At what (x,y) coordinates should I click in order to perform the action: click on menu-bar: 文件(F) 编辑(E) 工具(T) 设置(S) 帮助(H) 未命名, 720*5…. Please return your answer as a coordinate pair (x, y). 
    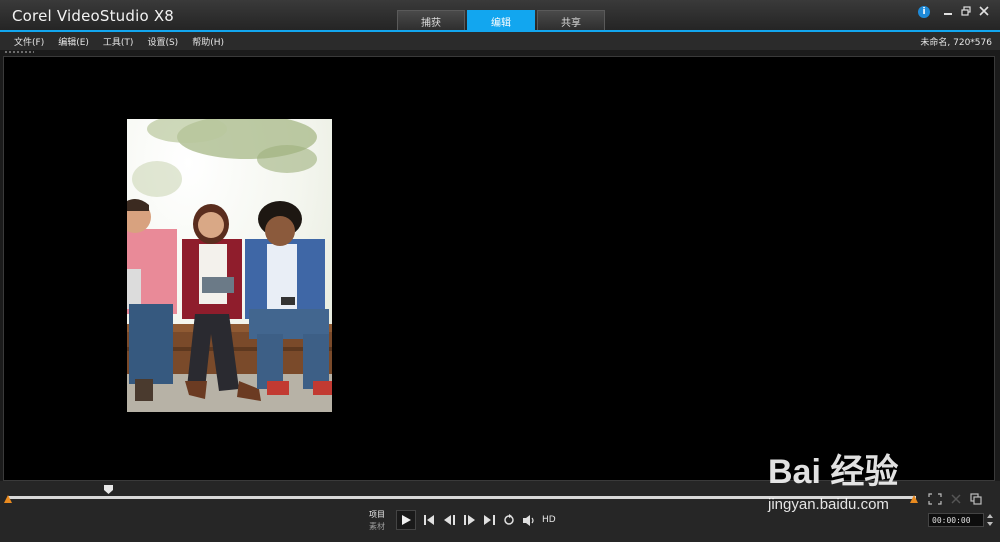
    Looking at the image, I should click on (500, 41).